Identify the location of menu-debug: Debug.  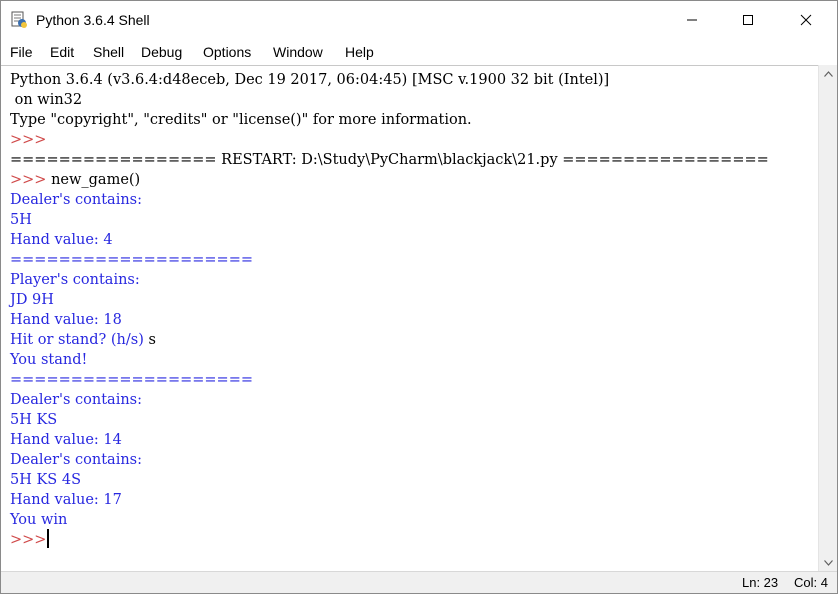
(161, 52).